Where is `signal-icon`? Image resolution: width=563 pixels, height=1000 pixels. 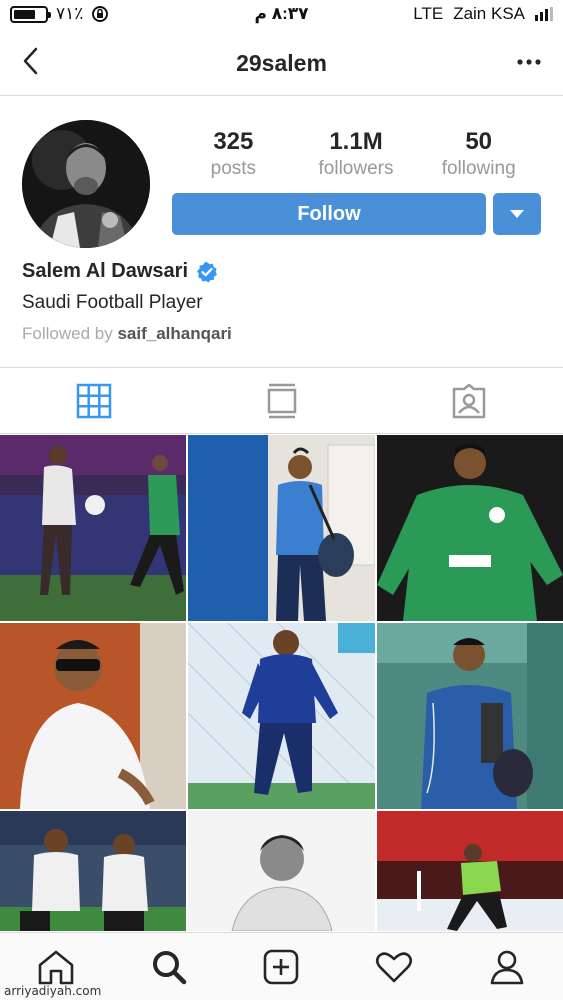
signal-icon is located at coordinates (544, 14).